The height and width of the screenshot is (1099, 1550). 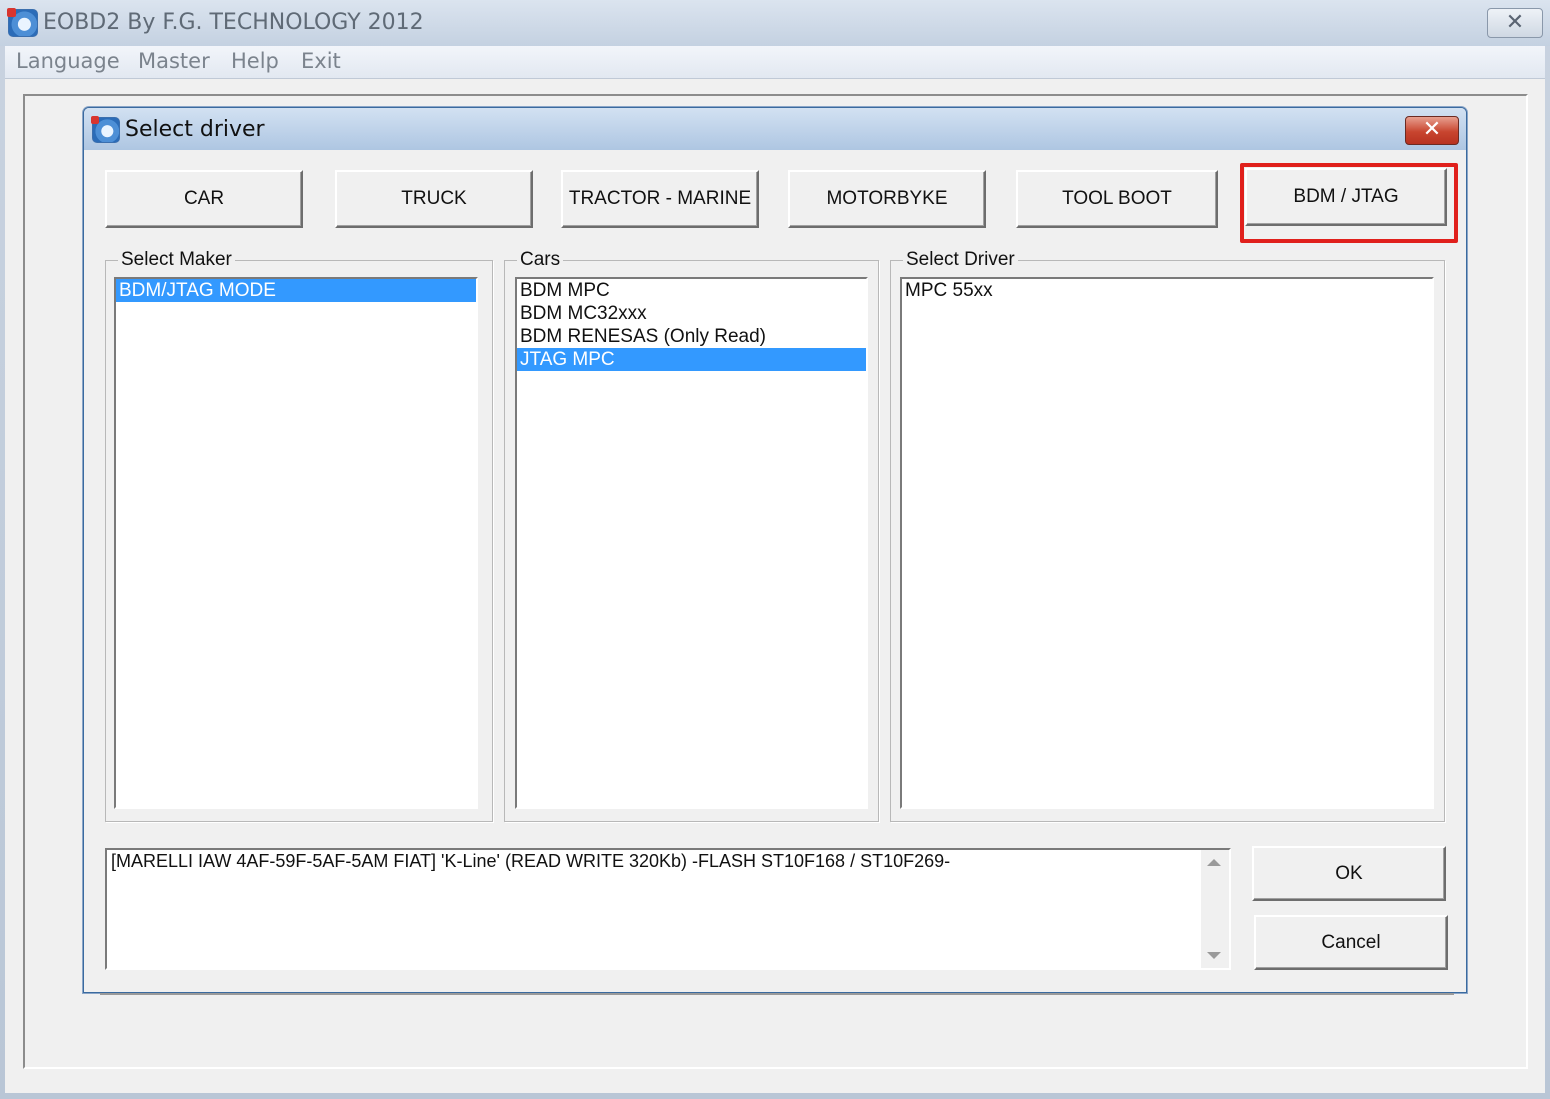 What do you see at coordinates (540, 260) in the screenshot?
I see `cars-label: Cars` at bounding box center [540, 260].